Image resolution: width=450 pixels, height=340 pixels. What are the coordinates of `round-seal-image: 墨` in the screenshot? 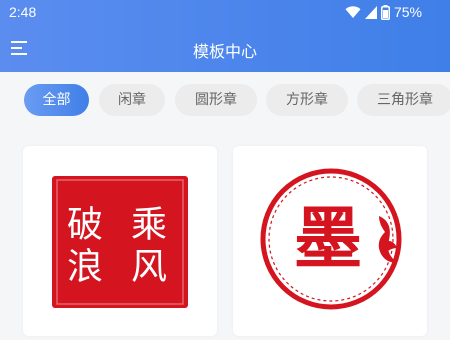 It's located at (331, 239).